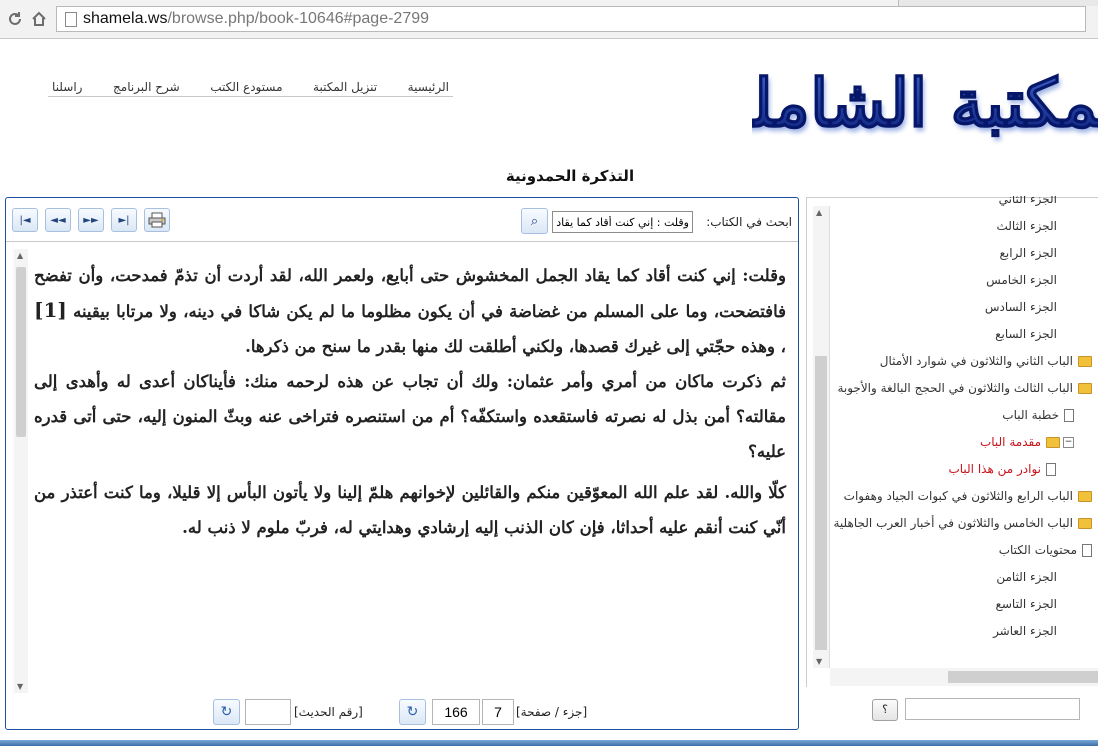 Image resolution: width=1098 pixels, height=746 pixels. I want to click on tree-item: الجزء التاسع, so click(1028, 604).